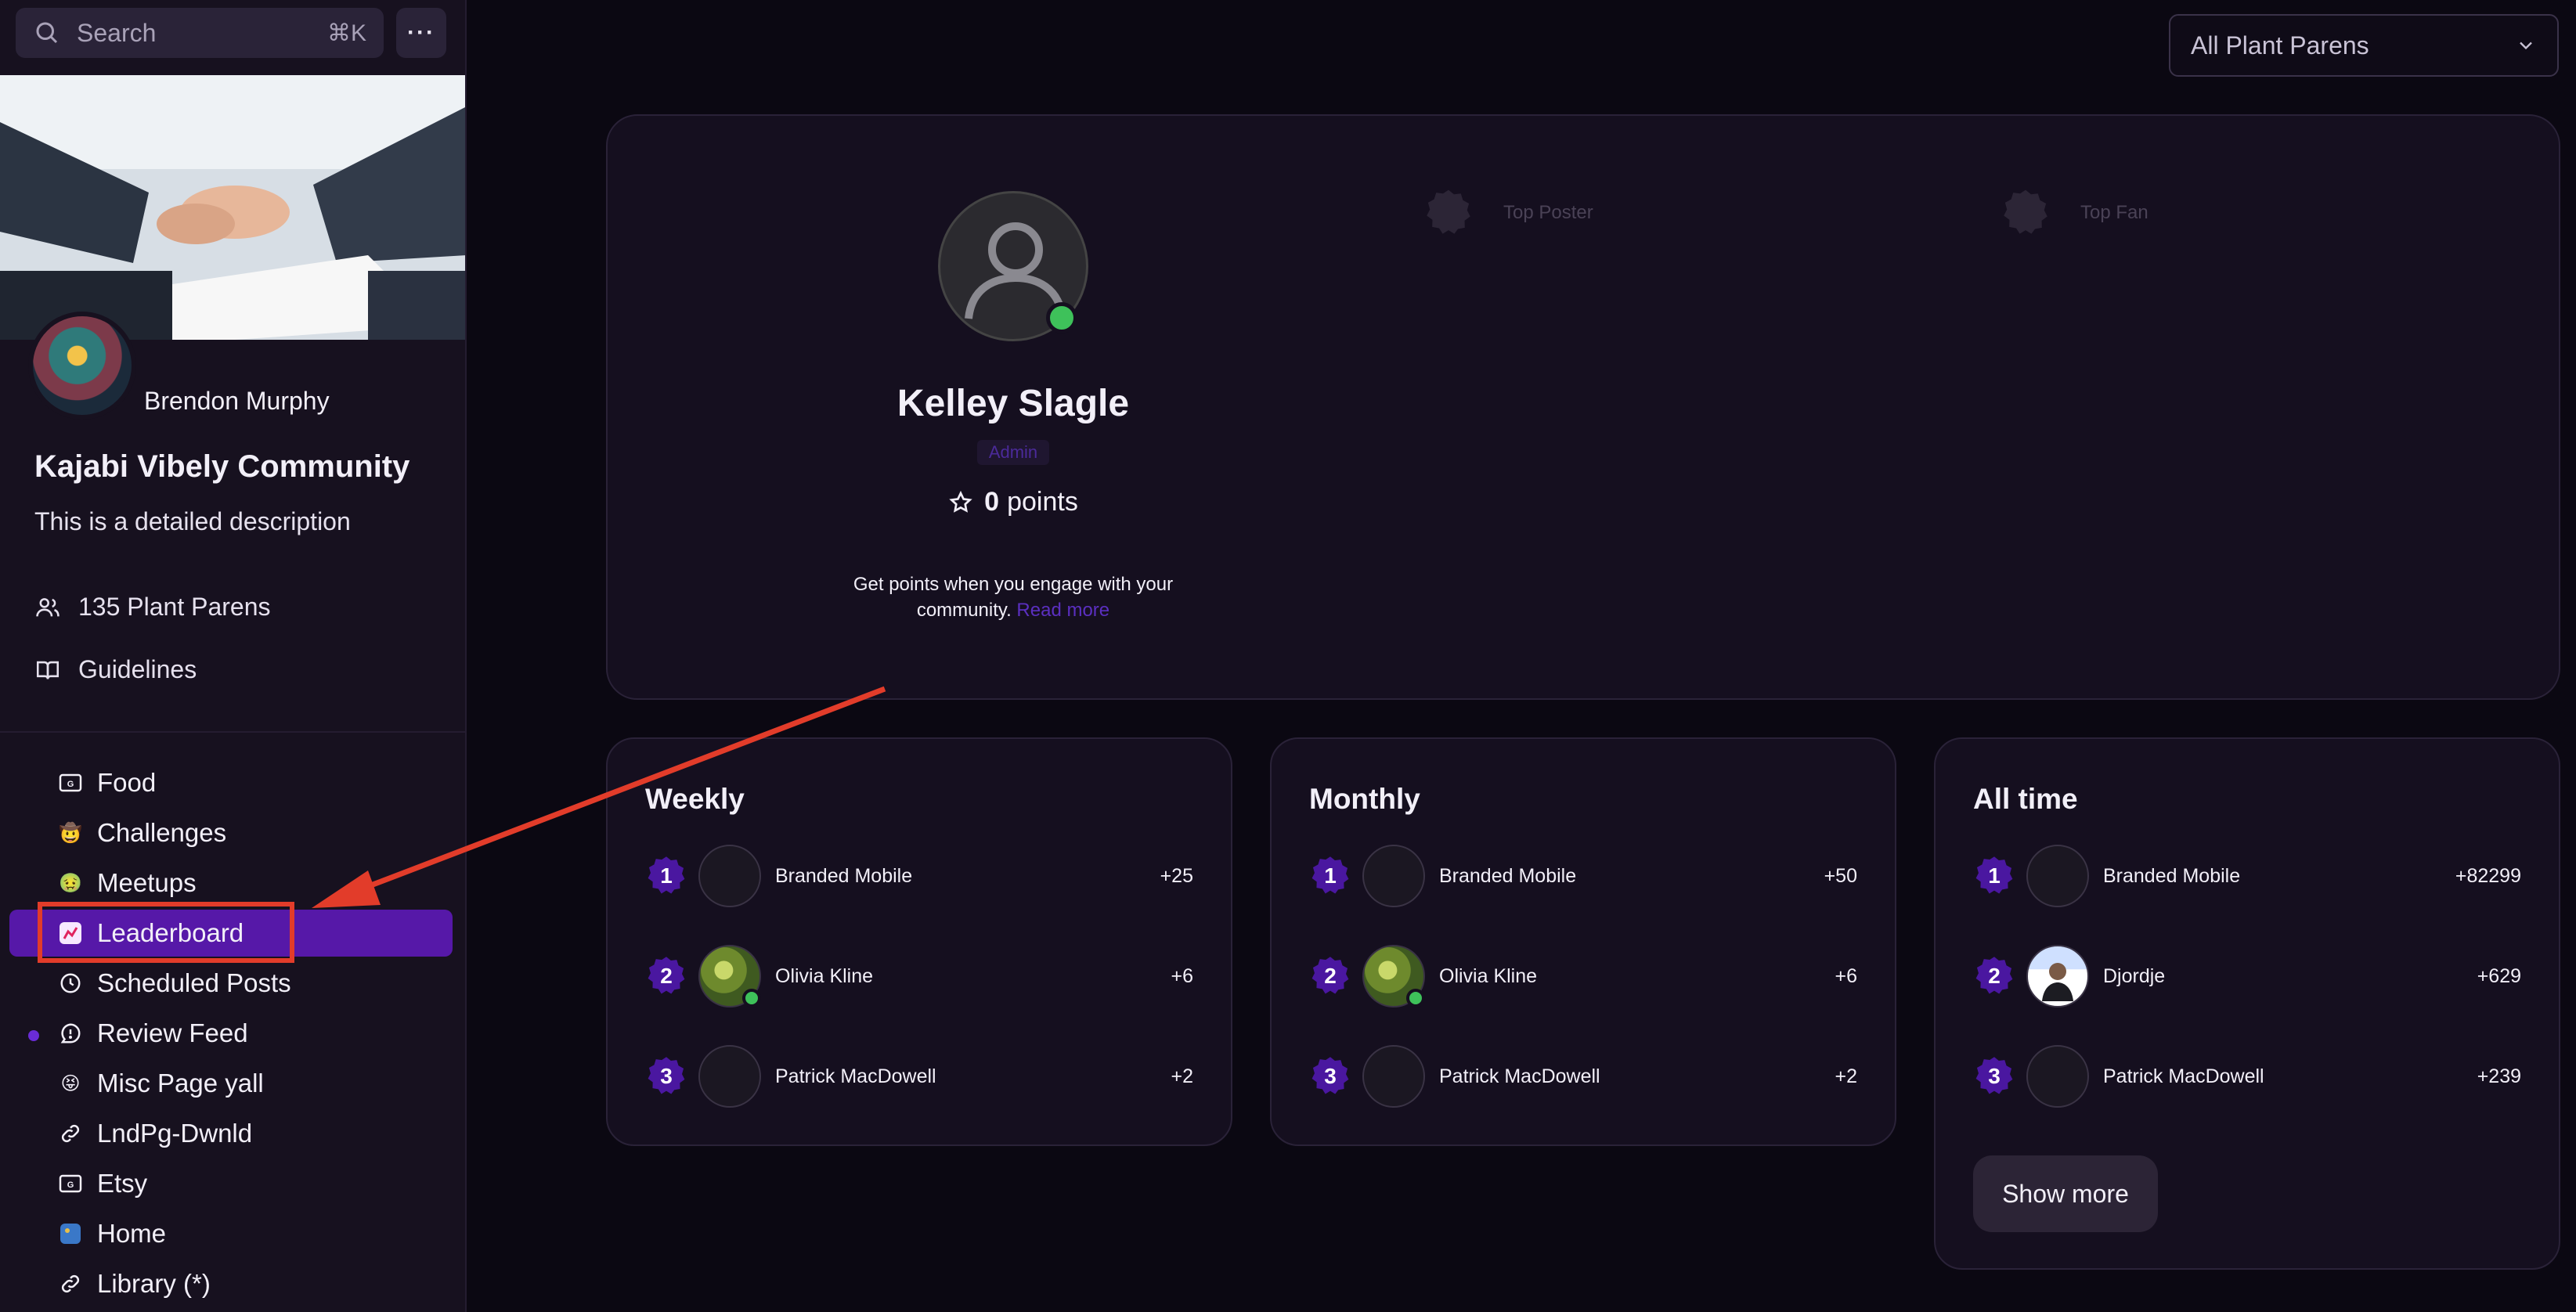 The image size is (2576, 1312). What do you see at coordinates (82, 366) in the screenshot?
I see `community-avatar` at bounding box center [82, 366].